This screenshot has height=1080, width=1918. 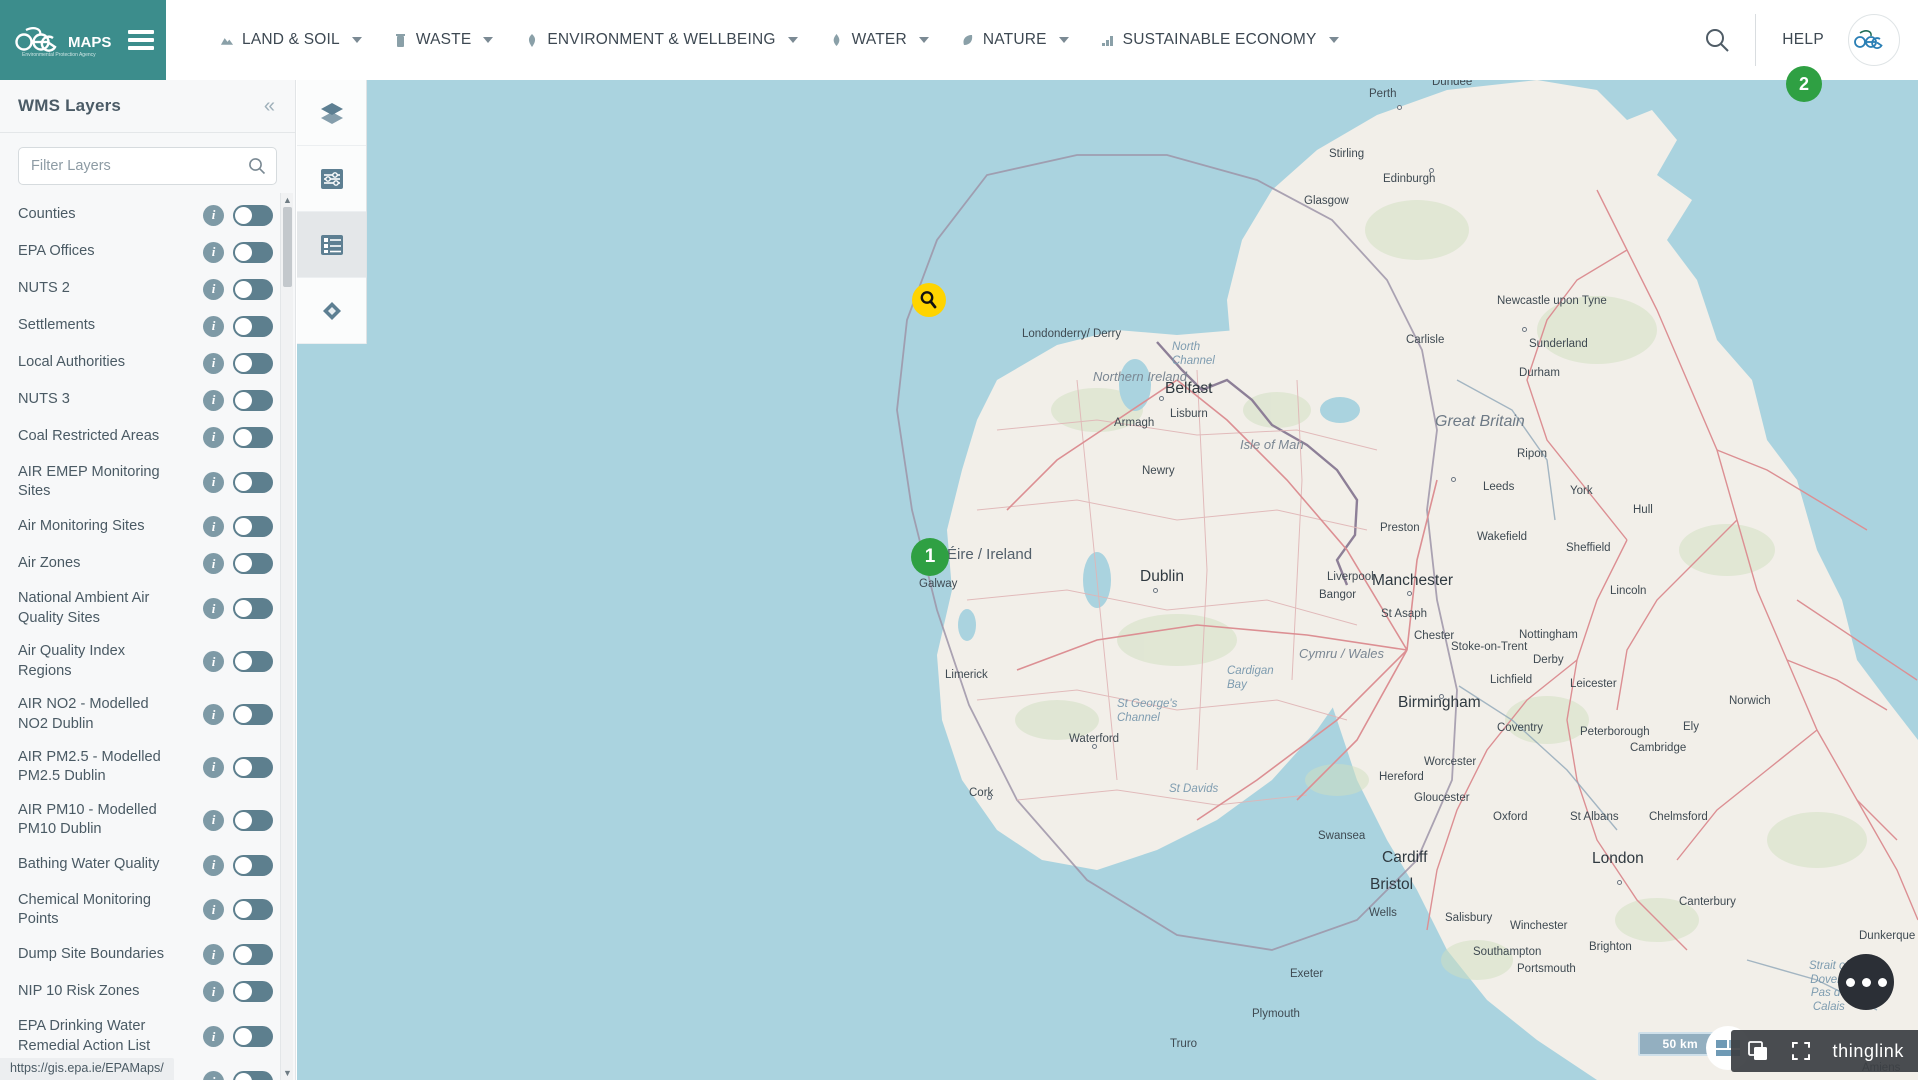 What do you see at coordinates (140, 289) in the screenshot?
I see `layer-row: NUTS 2 i` at bounding box center [140, 289].